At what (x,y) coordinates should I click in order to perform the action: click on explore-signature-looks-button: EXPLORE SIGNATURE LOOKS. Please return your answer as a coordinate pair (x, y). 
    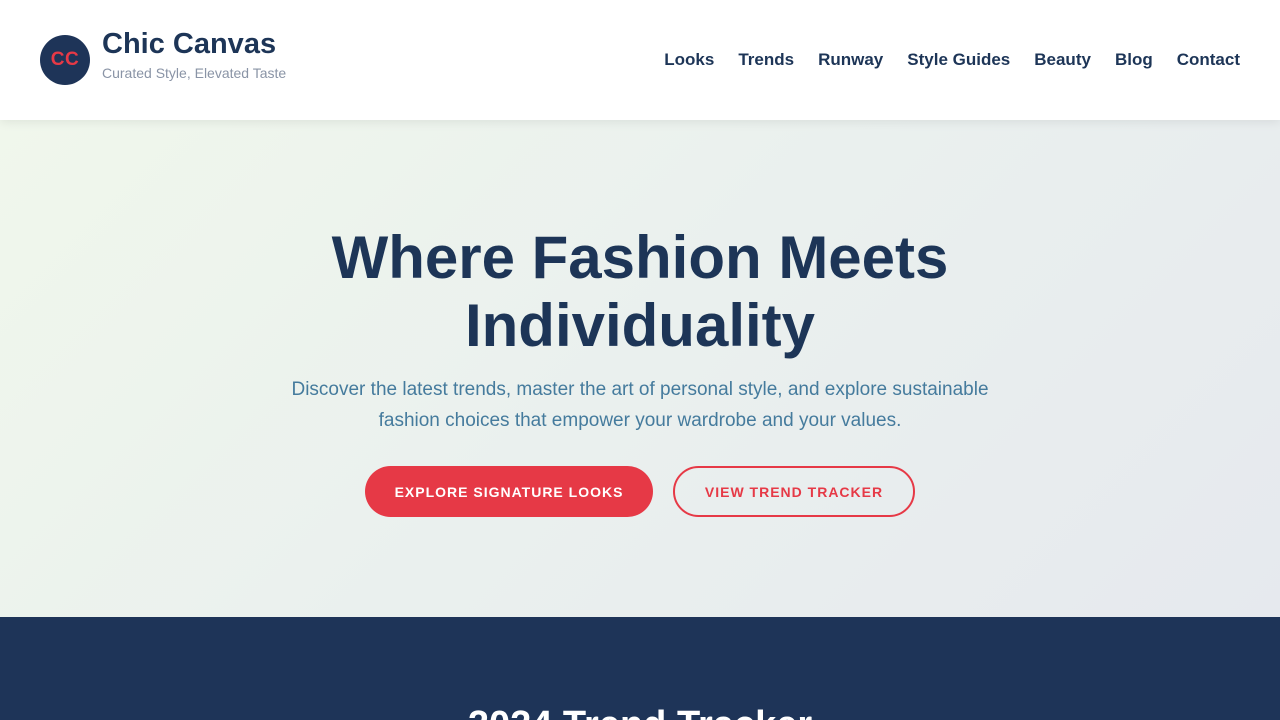
    Looking at the image, I should click on (509, 491).